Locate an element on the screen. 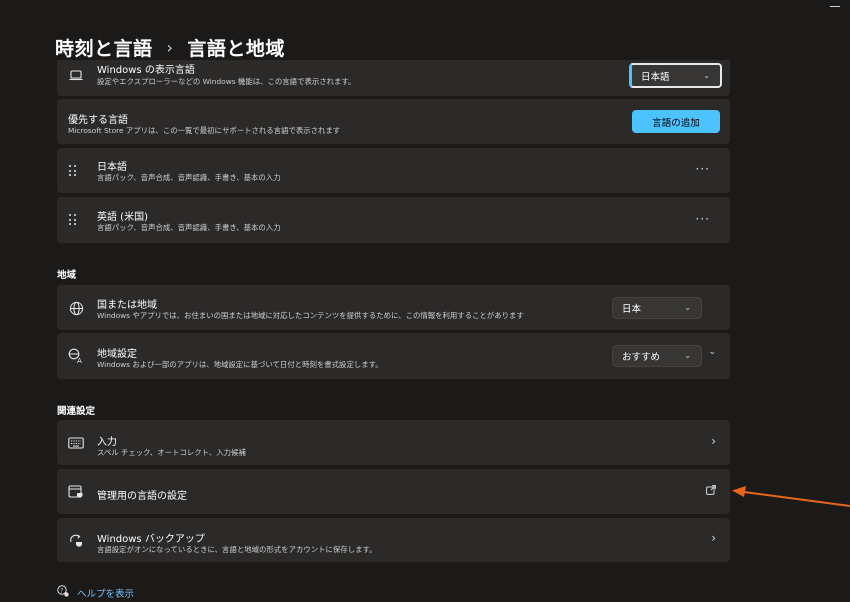  related-settings-title: 関連設定 is located at coordinates (76, 411).